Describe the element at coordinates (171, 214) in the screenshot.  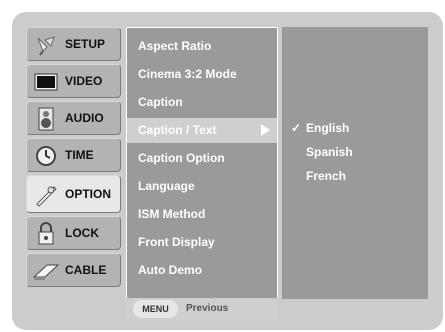
I see `menu-item-ism-method: ISM Method` at that location.